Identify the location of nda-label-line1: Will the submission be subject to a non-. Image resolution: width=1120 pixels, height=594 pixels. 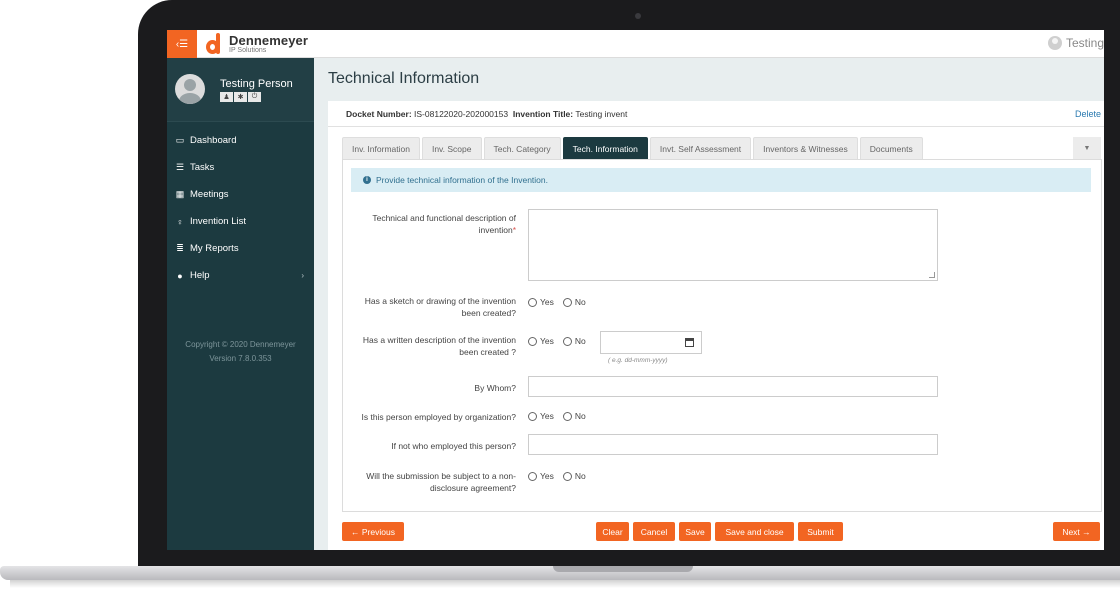
(441, 476).